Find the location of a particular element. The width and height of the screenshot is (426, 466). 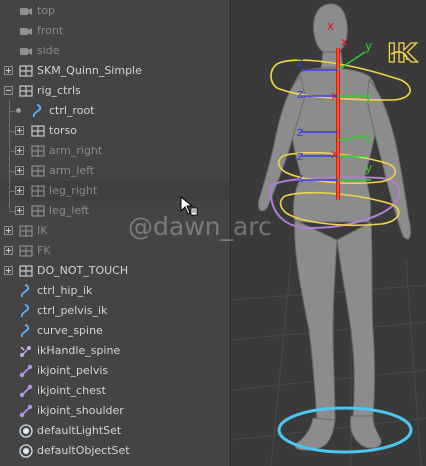

outliner-item-label: ctrl_hip_ik is located at coordinates (65, 290).